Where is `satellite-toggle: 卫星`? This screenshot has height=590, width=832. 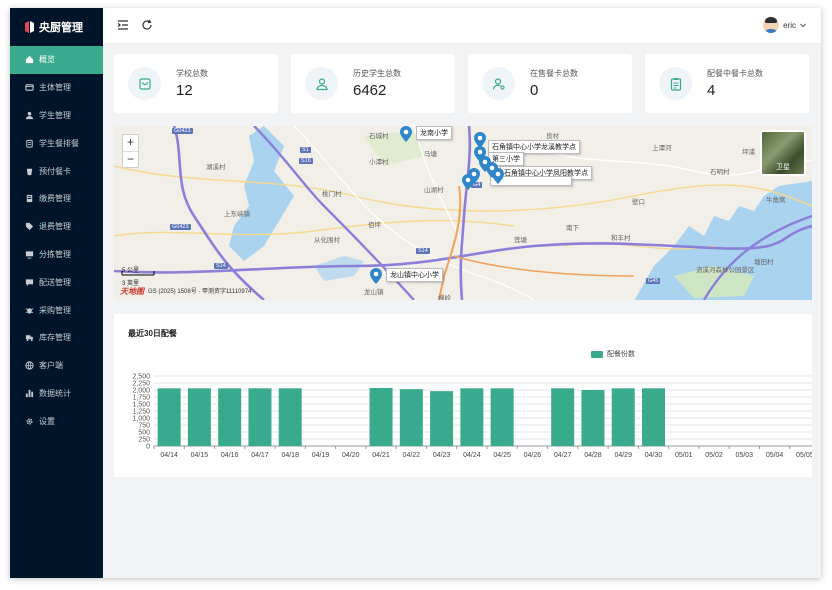 satellite-toggle: 卫星 is located at coordinates (783, 153).